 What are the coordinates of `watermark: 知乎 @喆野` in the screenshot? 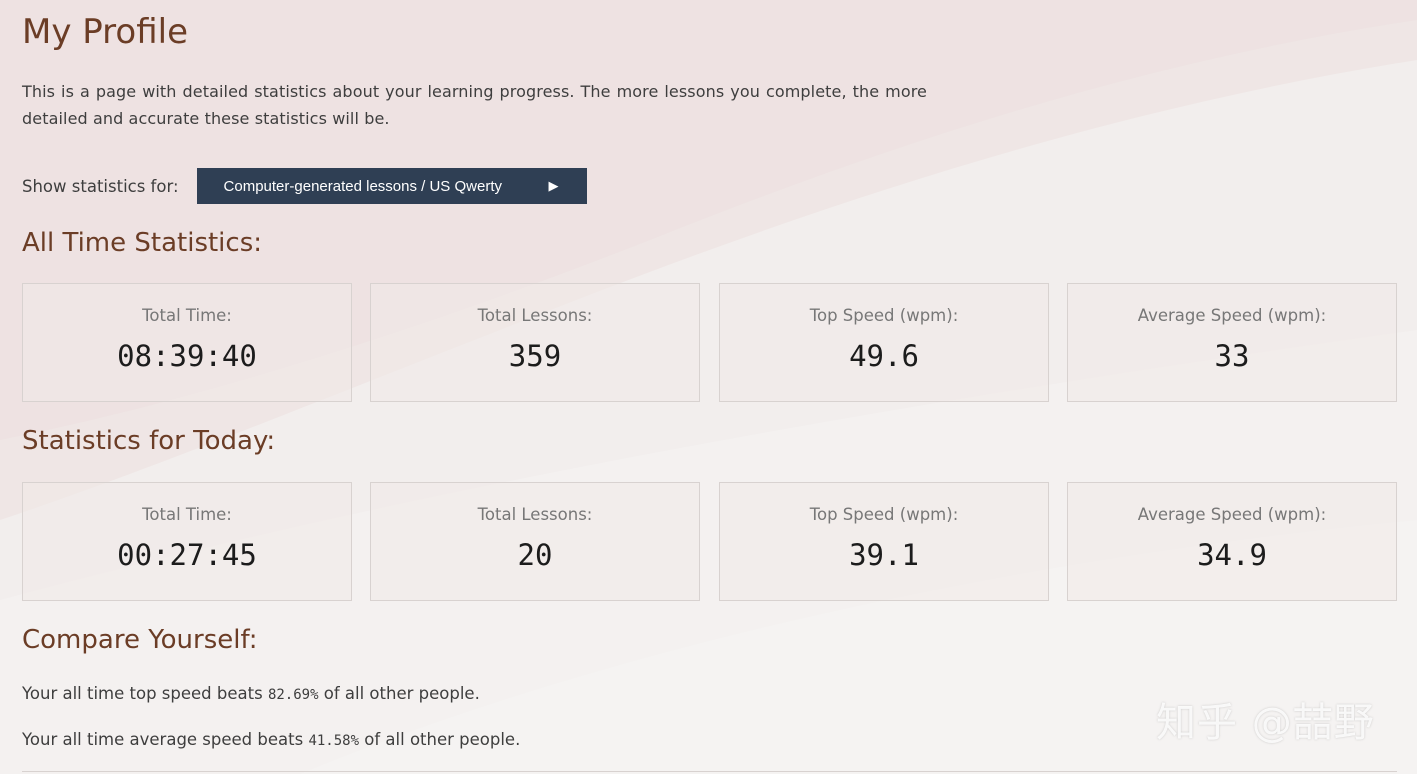 It's located at (1265, 723).